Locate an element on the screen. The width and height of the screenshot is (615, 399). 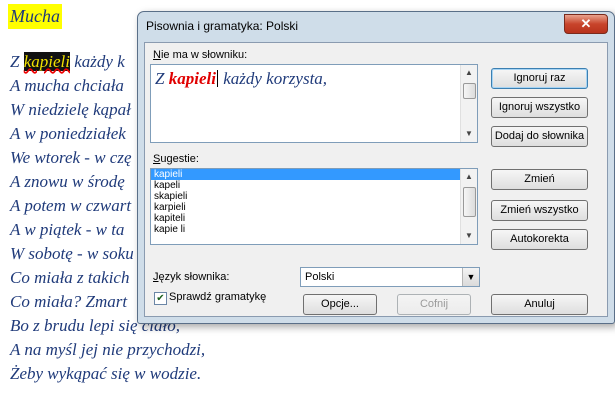
close-icon: ✕ is located at coordinates (586, 23).